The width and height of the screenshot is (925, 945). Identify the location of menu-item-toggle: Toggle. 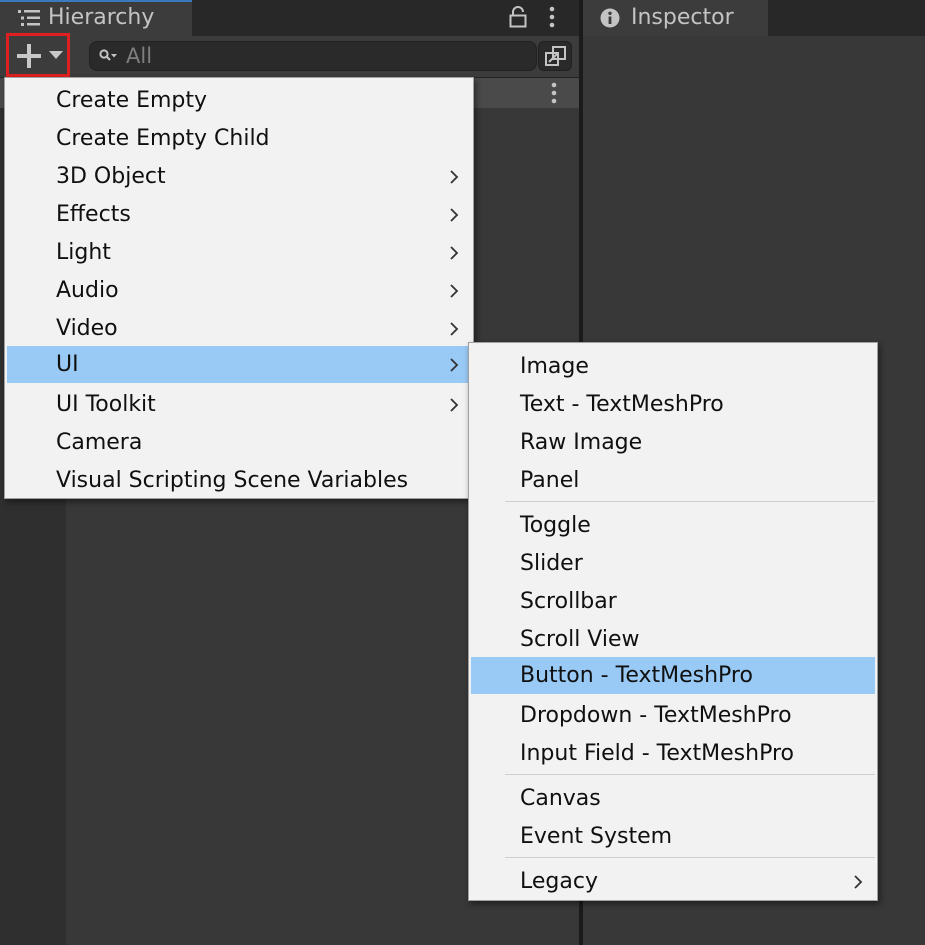
(673, 526).